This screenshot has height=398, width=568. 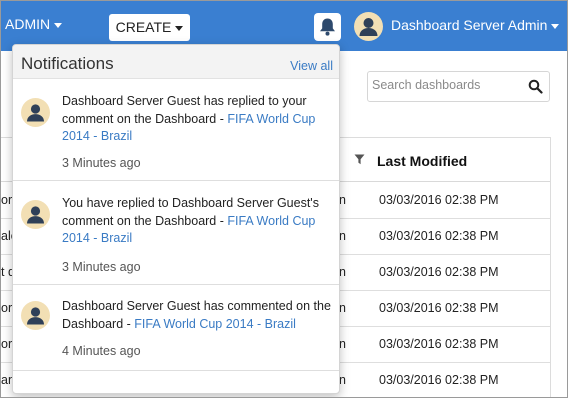 What do you see at coordinates (67, 63) in the screenshot?
I see `notifications-title: Notifications` at bounding box center [67, 63].